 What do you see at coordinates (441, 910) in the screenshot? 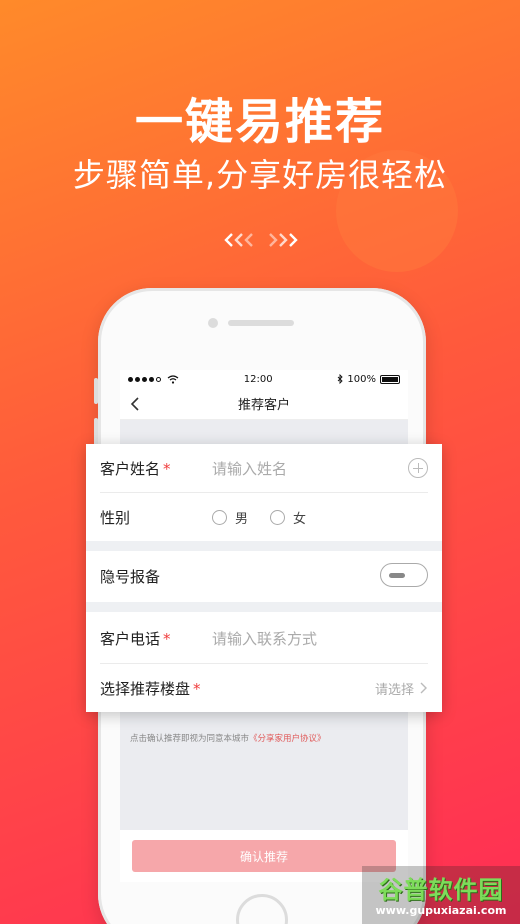
I see `watermark-url: www.gupuxiazai.com` at bounding box center [441, 910].